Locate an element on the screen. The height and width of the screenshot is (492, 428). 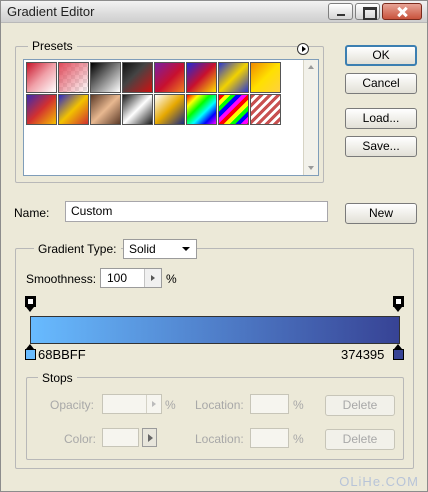
right-stop-hex: 374395 is located at coordinates (363, 354).